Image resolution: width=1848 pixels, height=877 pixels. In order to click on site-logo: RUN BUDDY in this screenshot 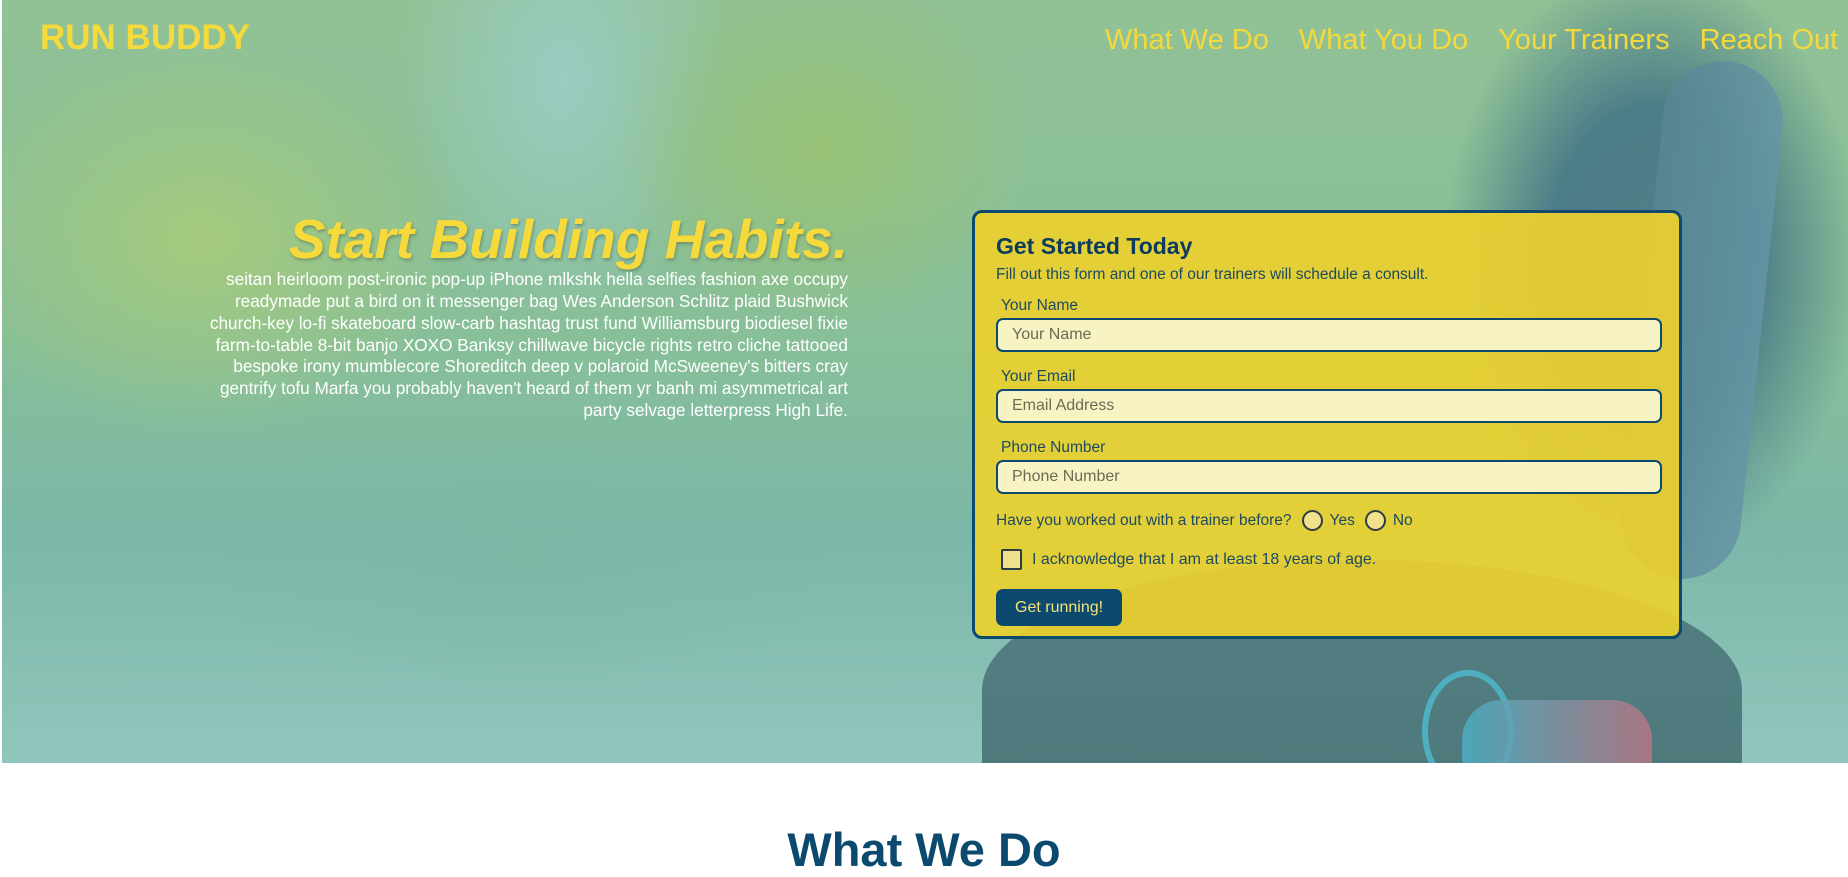, I will do `click(145, 38)`.